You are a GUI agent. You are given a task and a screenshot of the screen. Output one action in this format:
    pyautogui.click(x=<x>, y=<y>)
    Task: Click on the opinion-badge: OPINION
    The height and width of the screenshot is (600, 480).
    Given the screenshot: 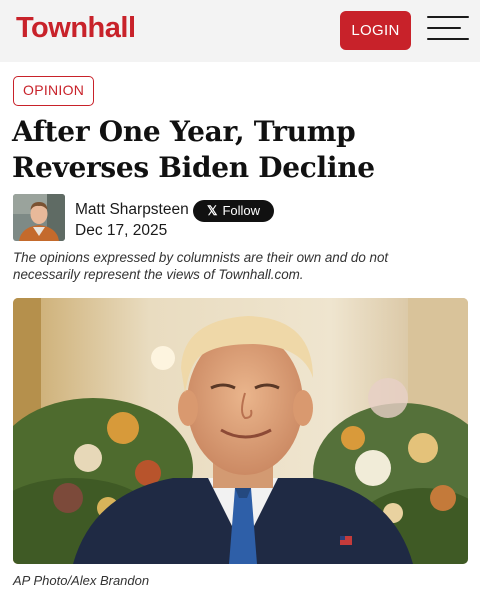 What is the action you would take?
    pyautogui.click(x=54, y=91)
    